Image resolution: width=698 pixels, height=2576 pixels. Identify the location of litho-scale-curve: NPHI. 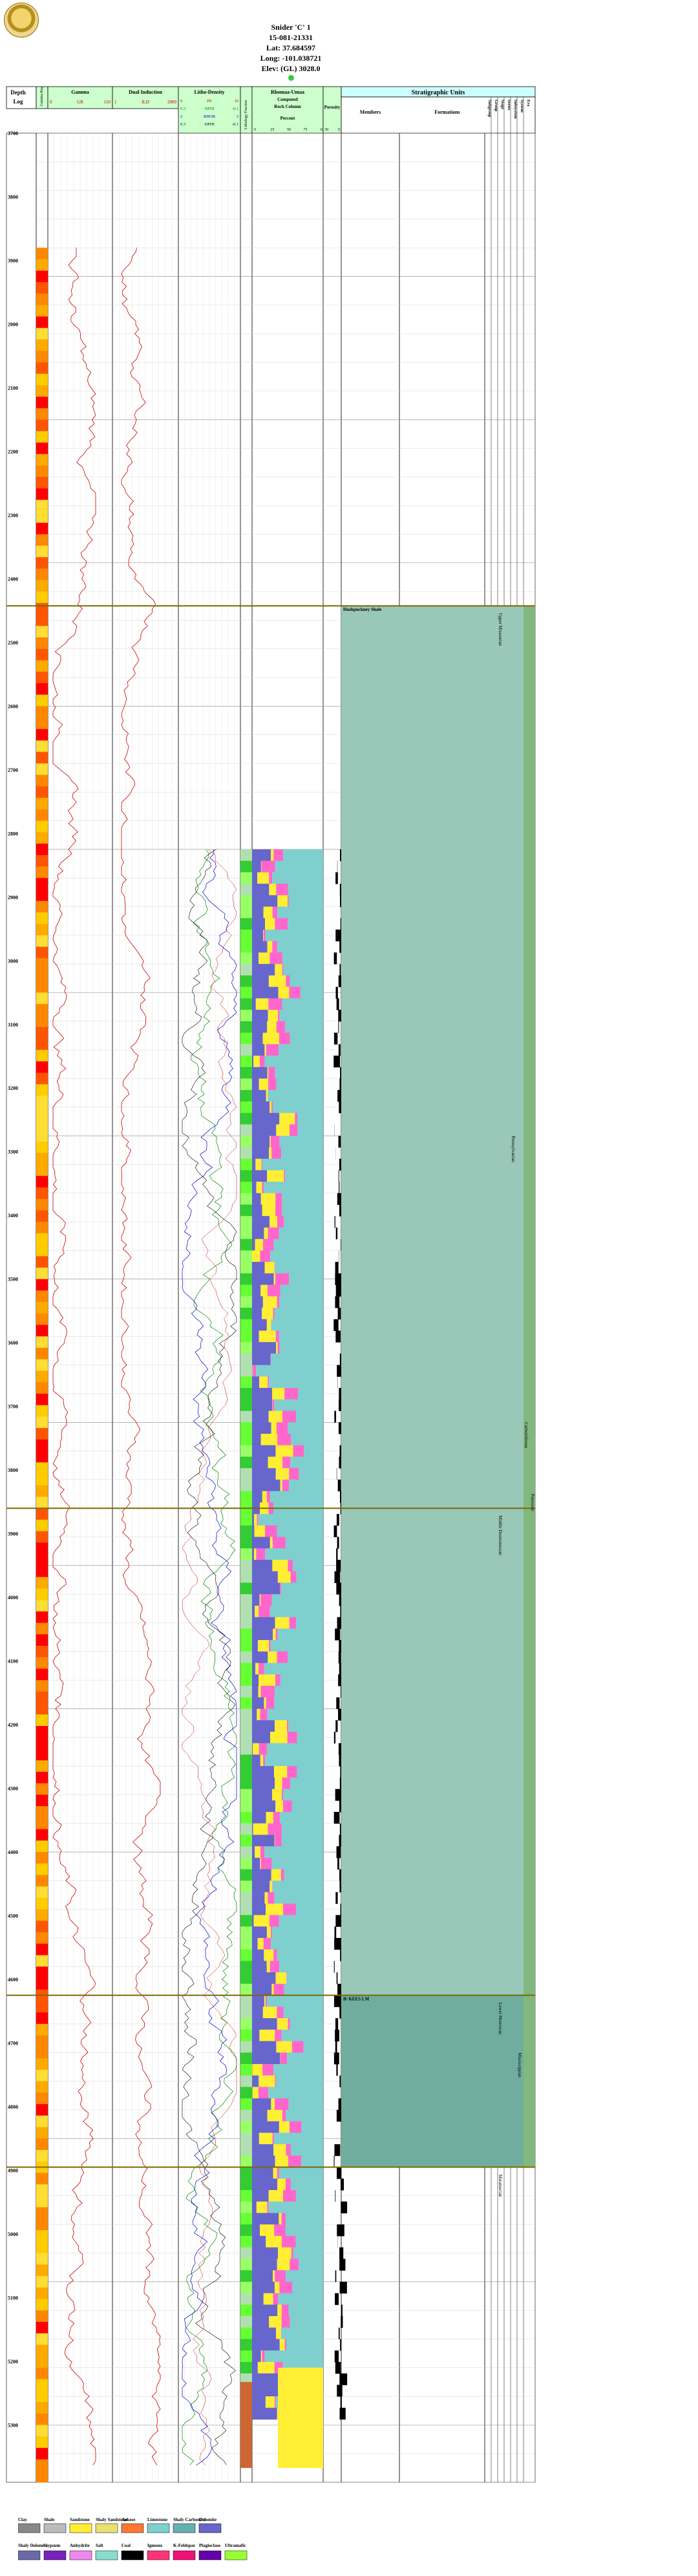
(209, 109).